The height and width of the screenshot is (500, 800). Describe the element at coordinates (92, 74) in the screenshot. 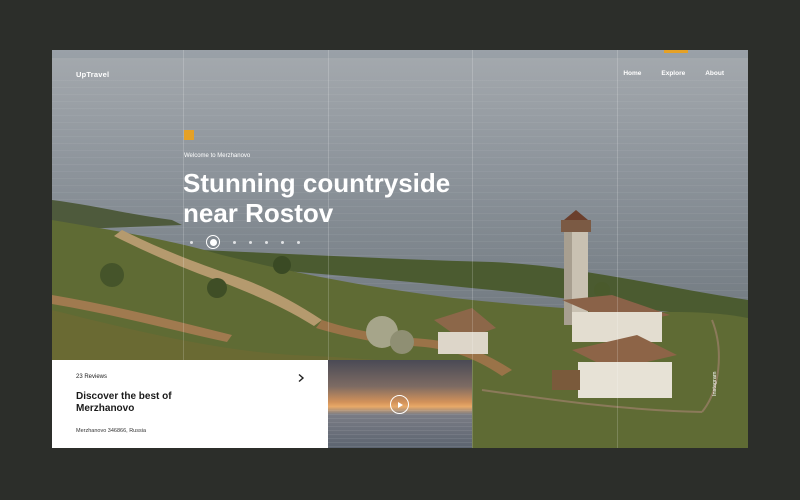

I see `brand-logo: UpTravel` at that location.